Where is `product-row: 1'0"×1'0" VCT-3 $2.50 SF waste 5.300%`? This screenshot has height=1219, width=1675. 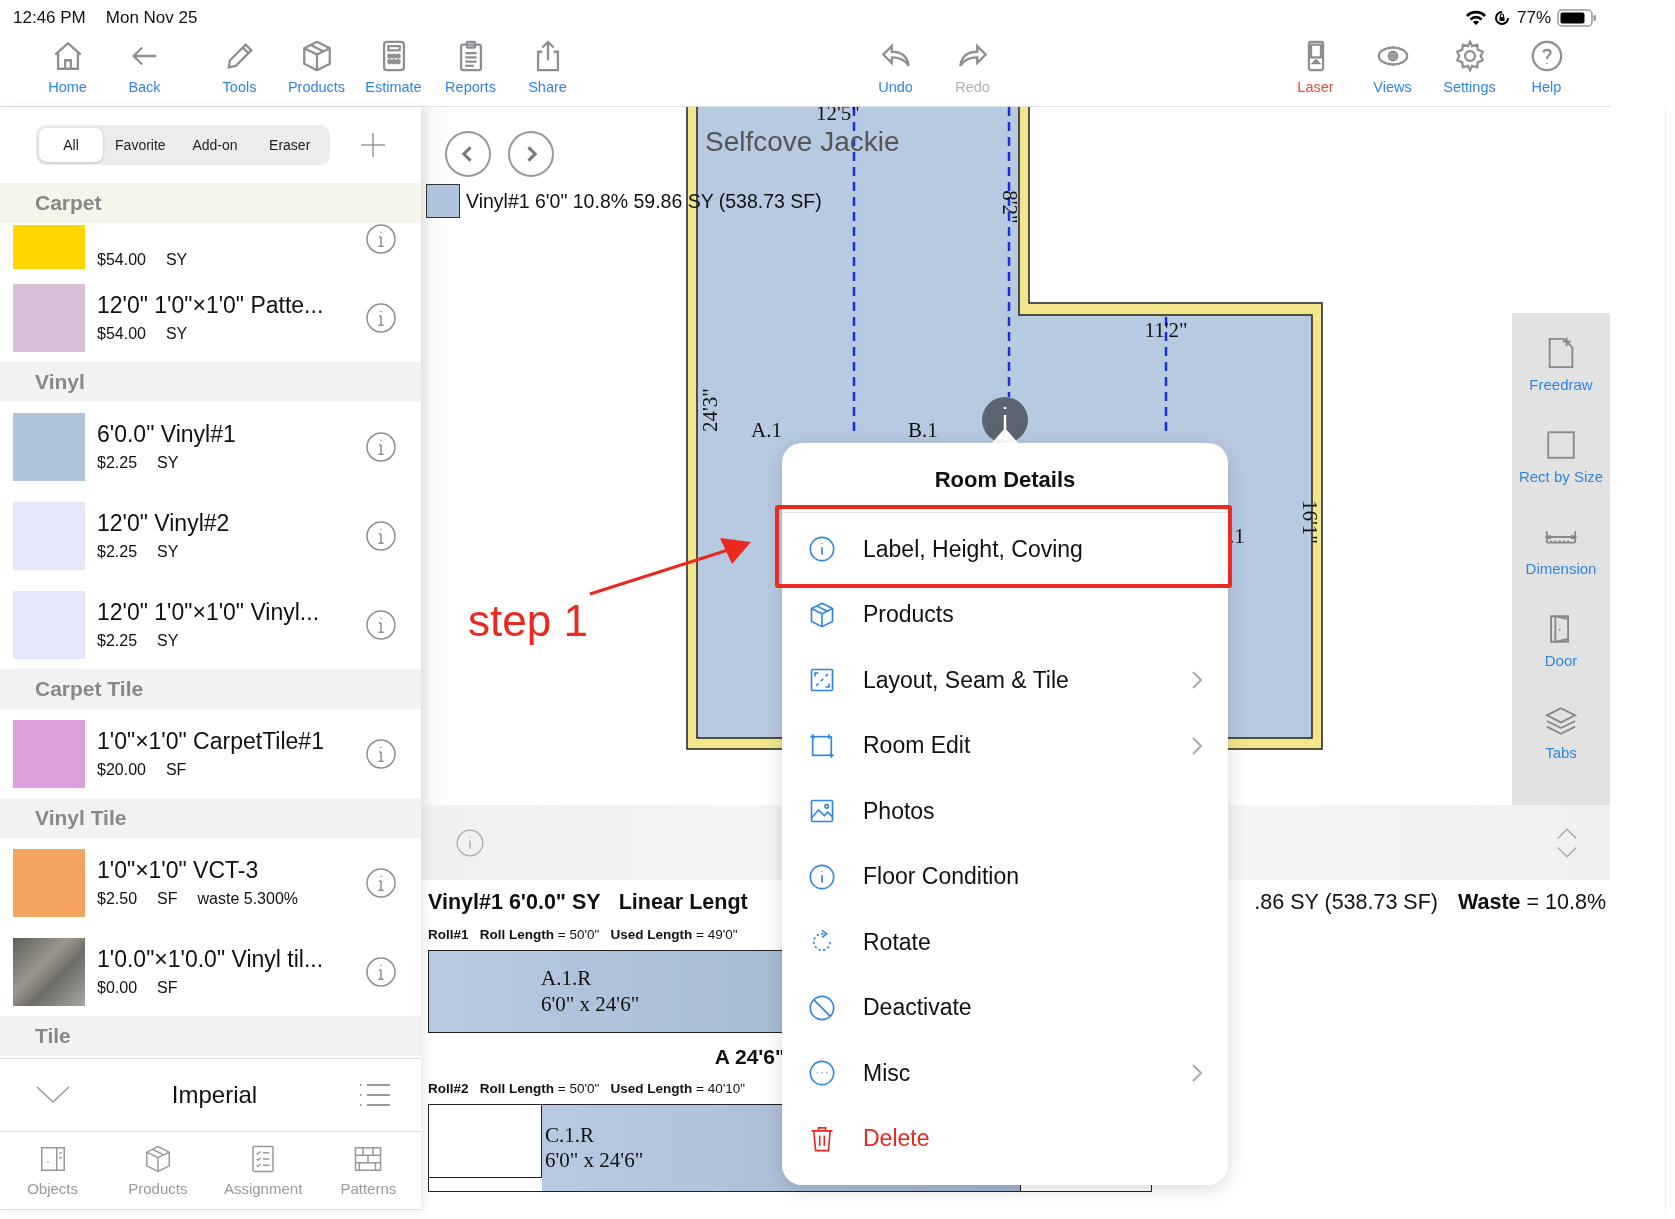 product-row: 1'0"×1'0" VCT-3 $2.50 SF waste 5.300% is located at coordinates (210, 882).